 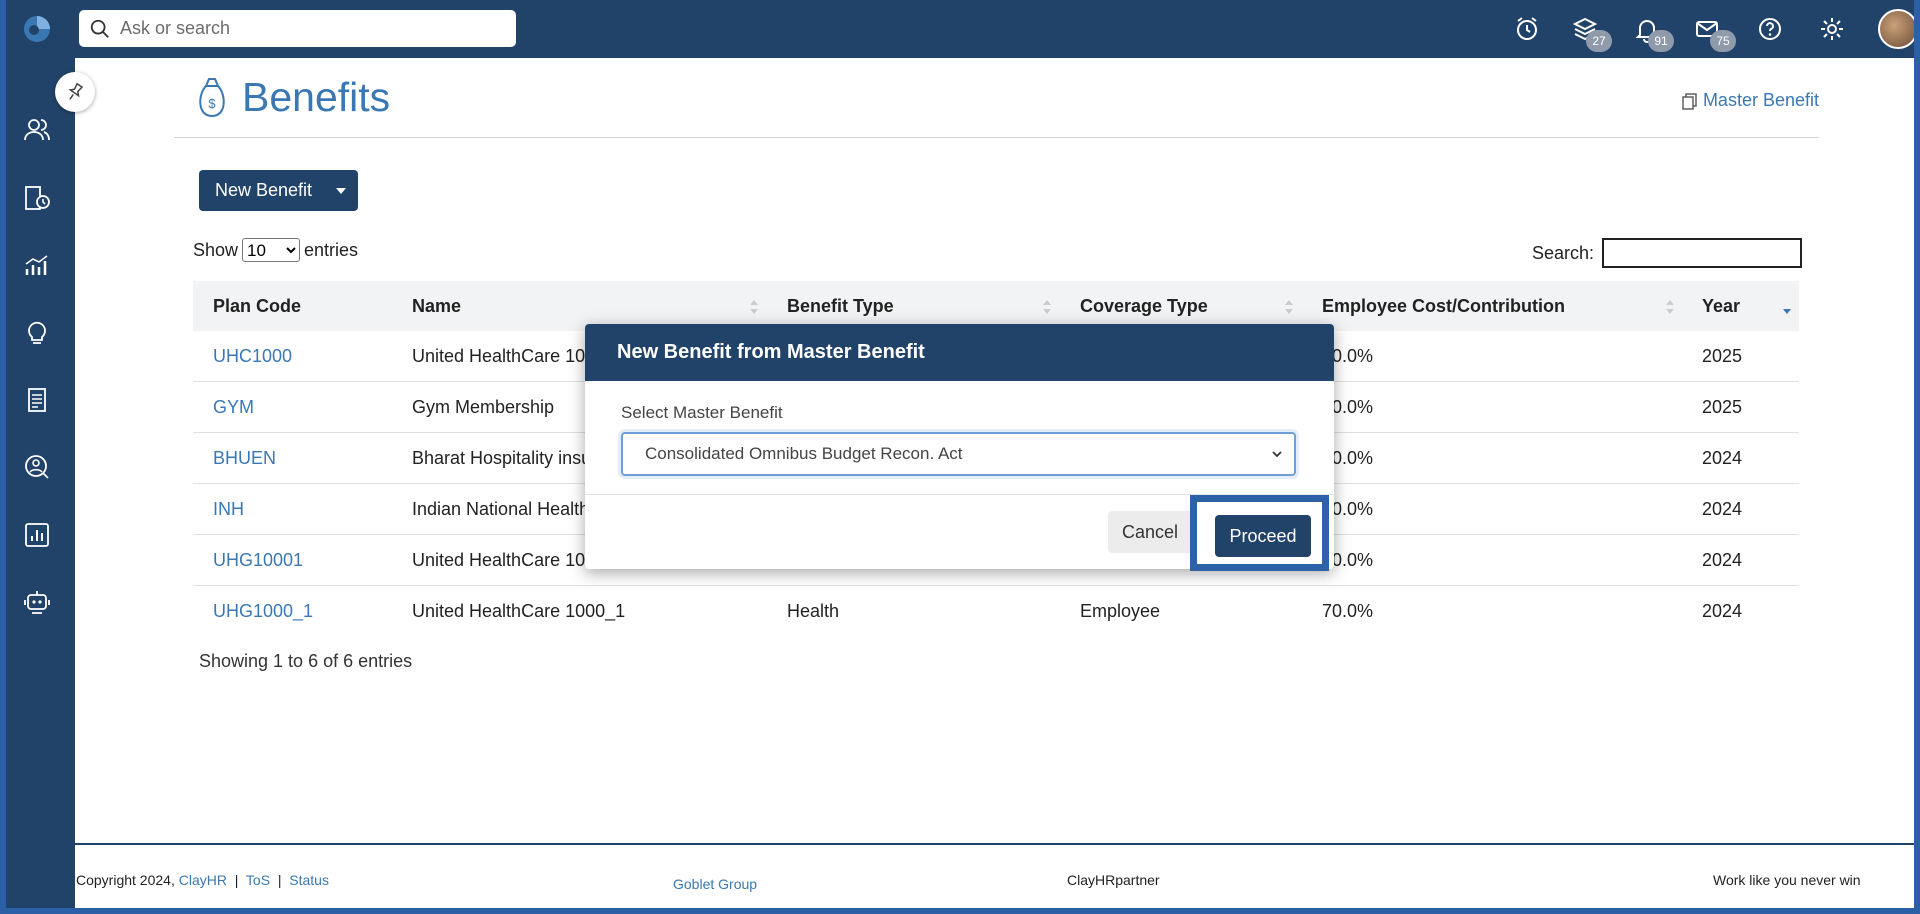 I want to click on proceed-highlight: Proceed, so click(x=1259, y=533).